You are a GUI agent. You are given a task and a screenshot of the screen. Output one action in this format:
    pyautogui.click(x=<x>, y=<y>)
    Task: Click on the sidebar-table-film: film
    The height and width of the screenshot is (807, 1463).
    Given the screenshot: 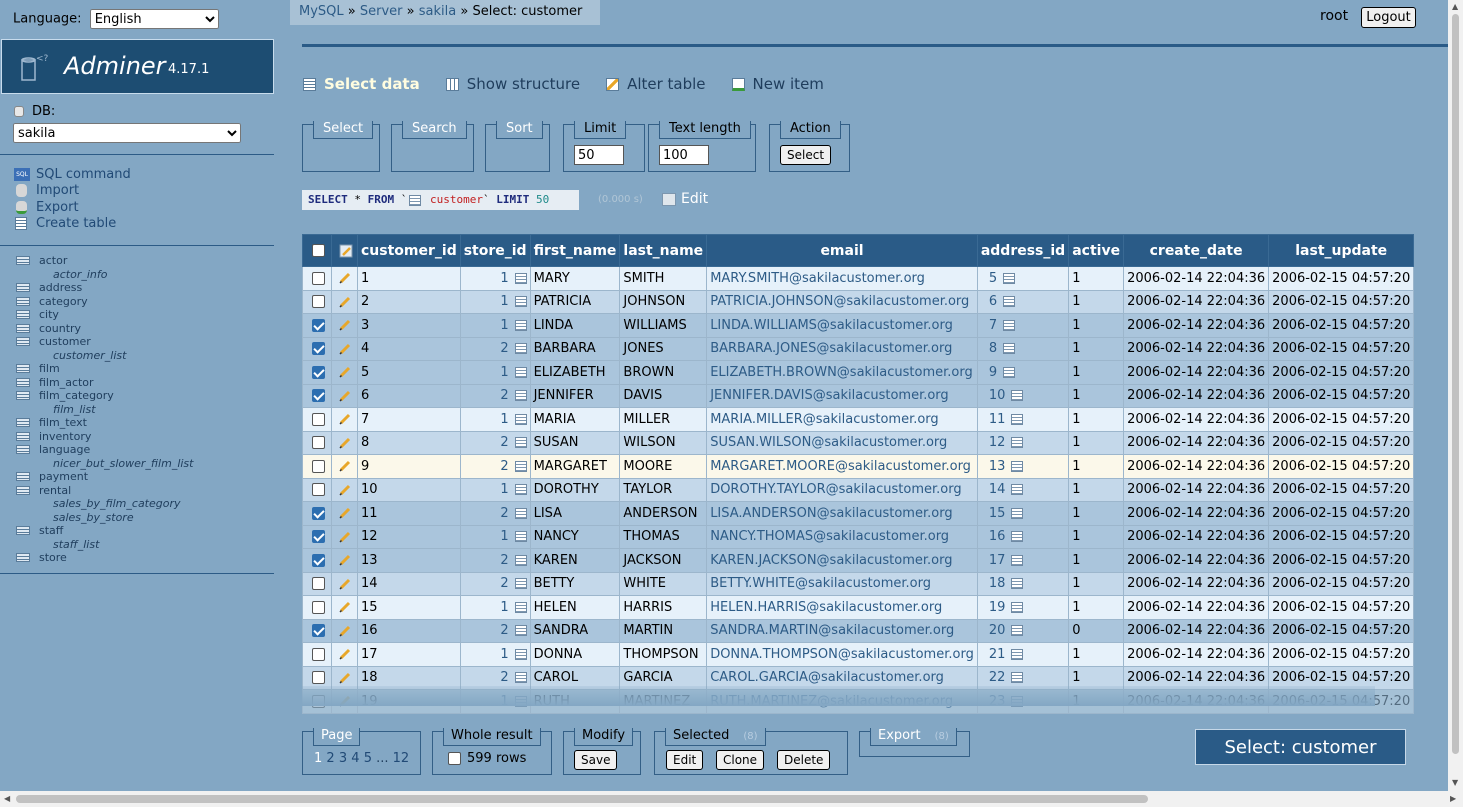 What is the action you would take?
    pyautogui.click(x=104, y=369)
    